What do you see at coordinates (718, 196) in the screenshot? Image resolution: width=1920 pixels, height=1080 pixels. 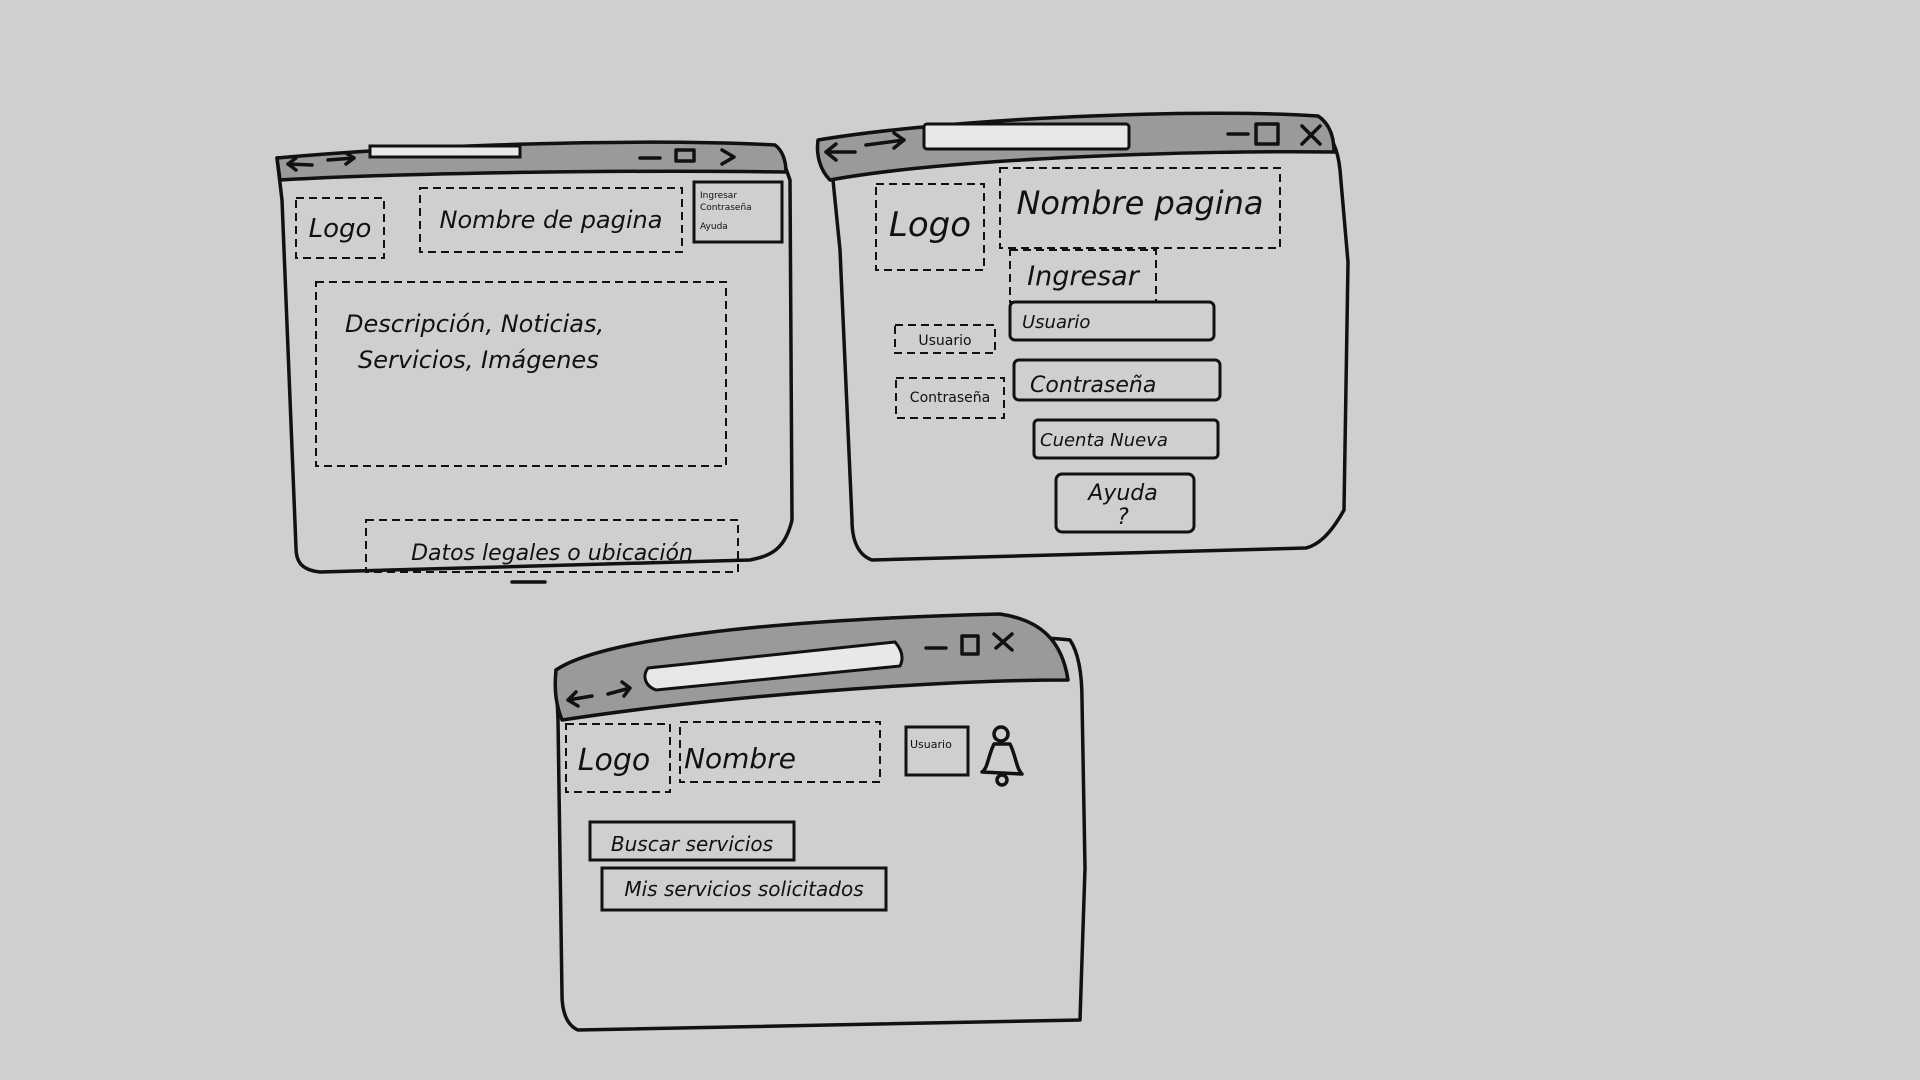 I see `menu-item-ingresar: Ingresar` at bounding box center [718, 196].